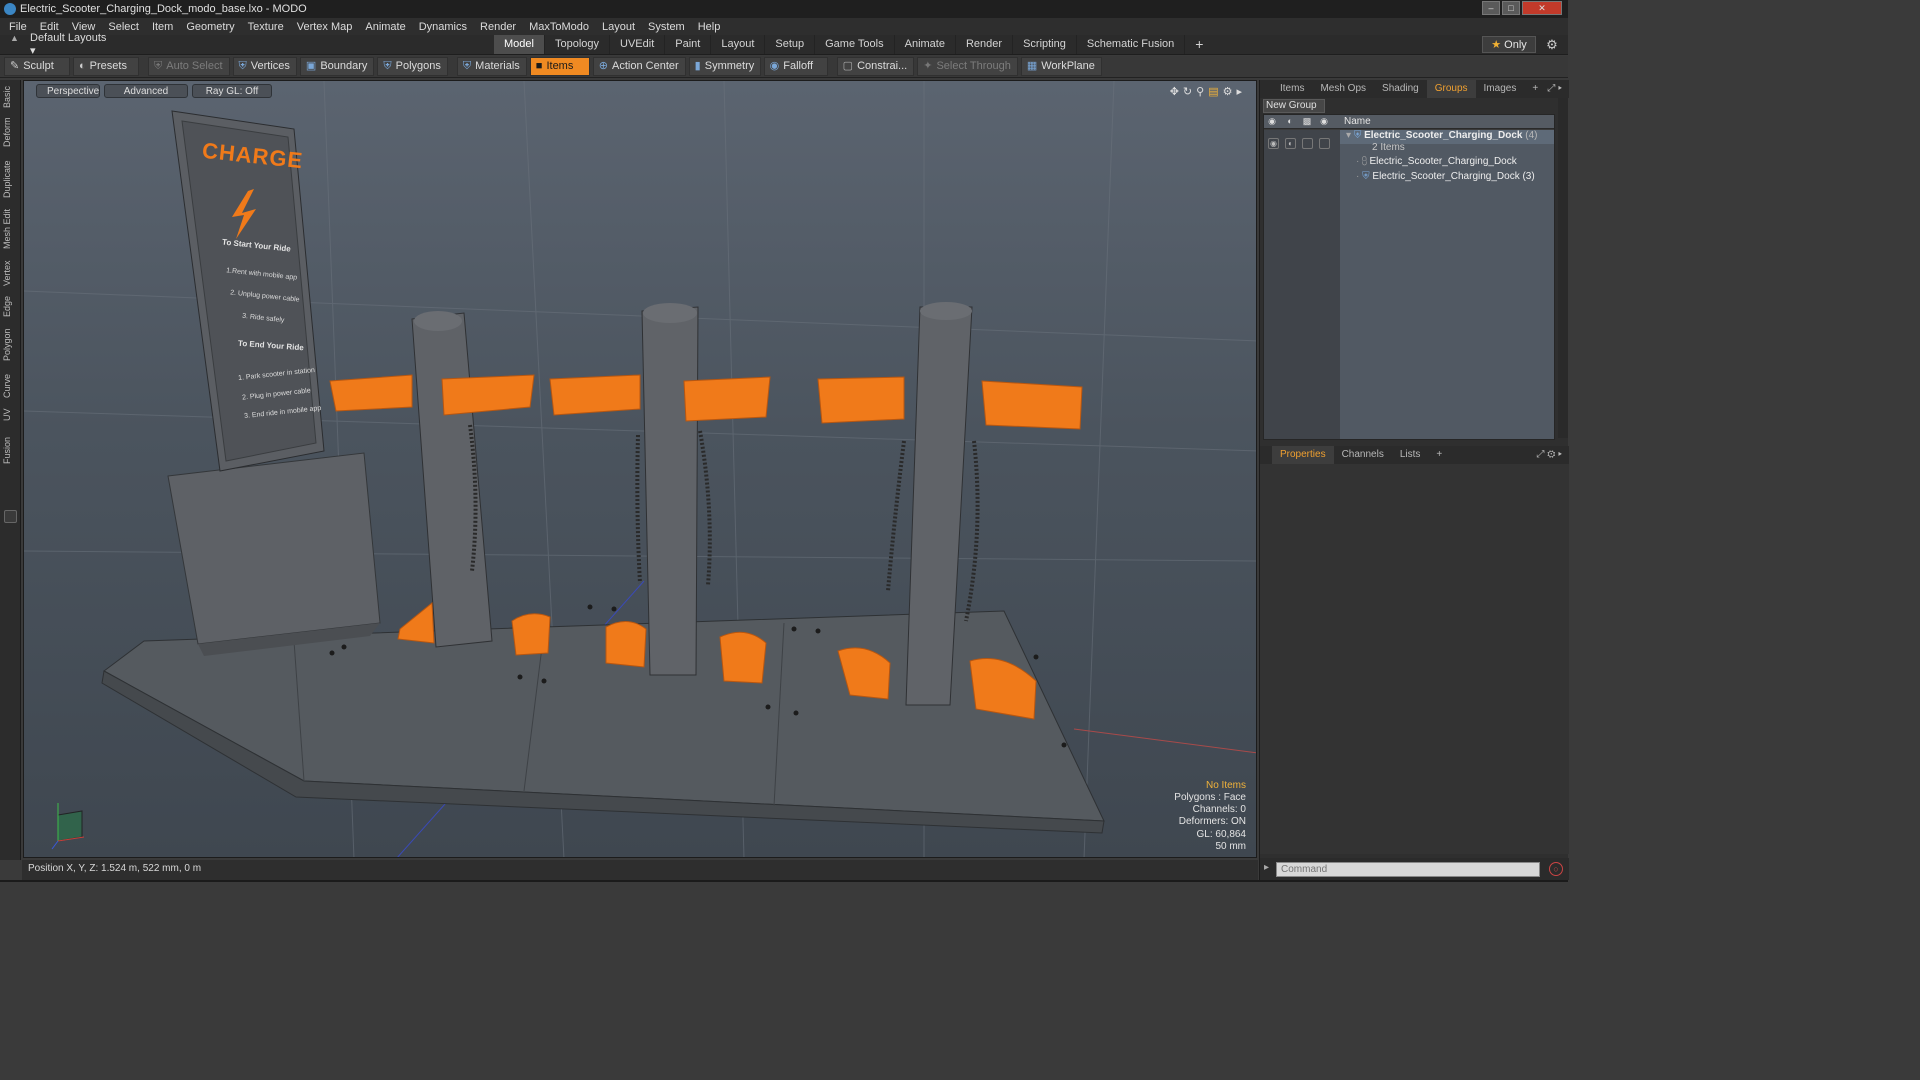 The width and height of the screenshot is (1920, 1080). I want to click on menu-select: Select, so click(125, 27).